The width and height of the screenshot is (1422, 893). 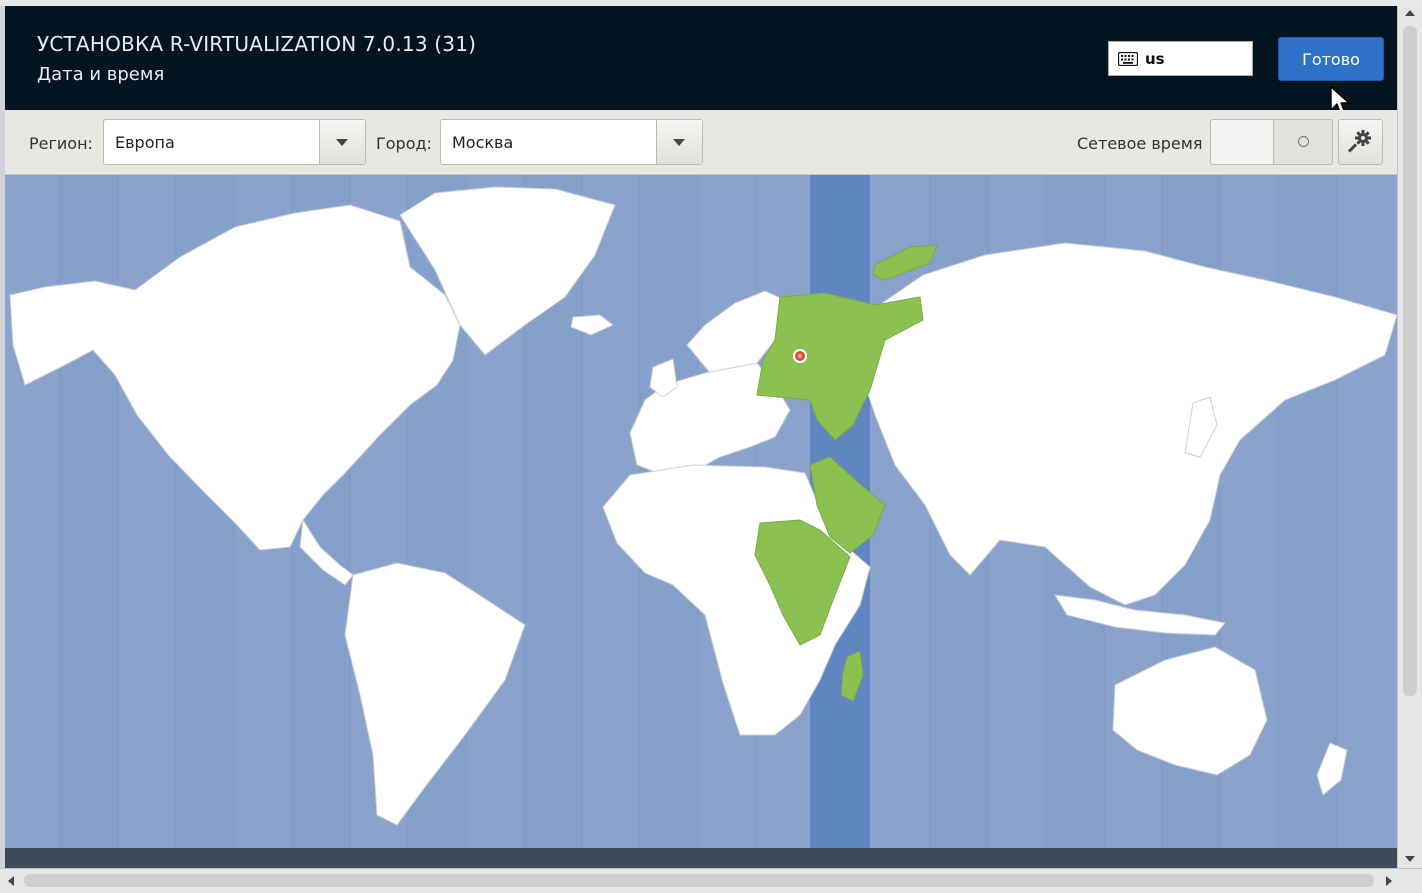 I want to click on switch-knob, so click(x=1242, y=142).